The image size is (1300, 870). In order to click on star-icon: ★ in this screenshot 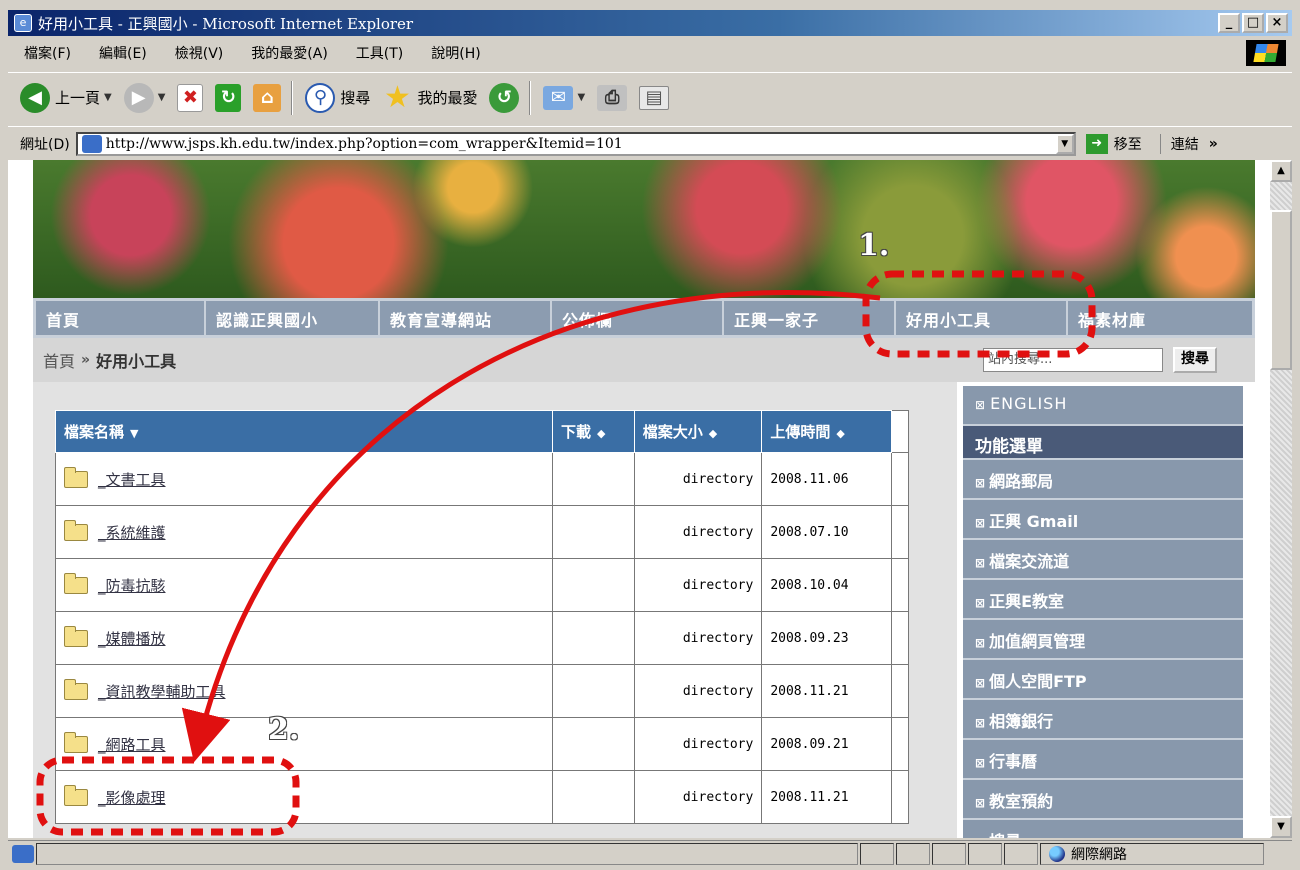, I will do `click(397, 97)`.